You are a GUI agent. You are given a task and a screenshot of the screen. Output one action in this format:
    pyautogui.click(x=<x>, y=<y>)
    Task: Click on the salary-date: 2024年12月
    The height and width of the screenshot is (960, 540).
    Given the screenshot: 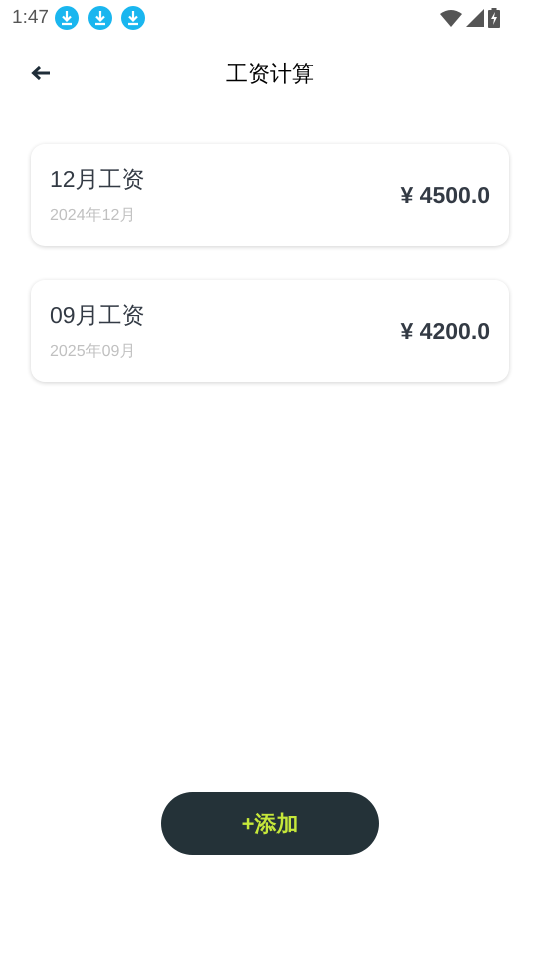 What is the action you would take?
    pyautogui.click(x=93, y=216)
    